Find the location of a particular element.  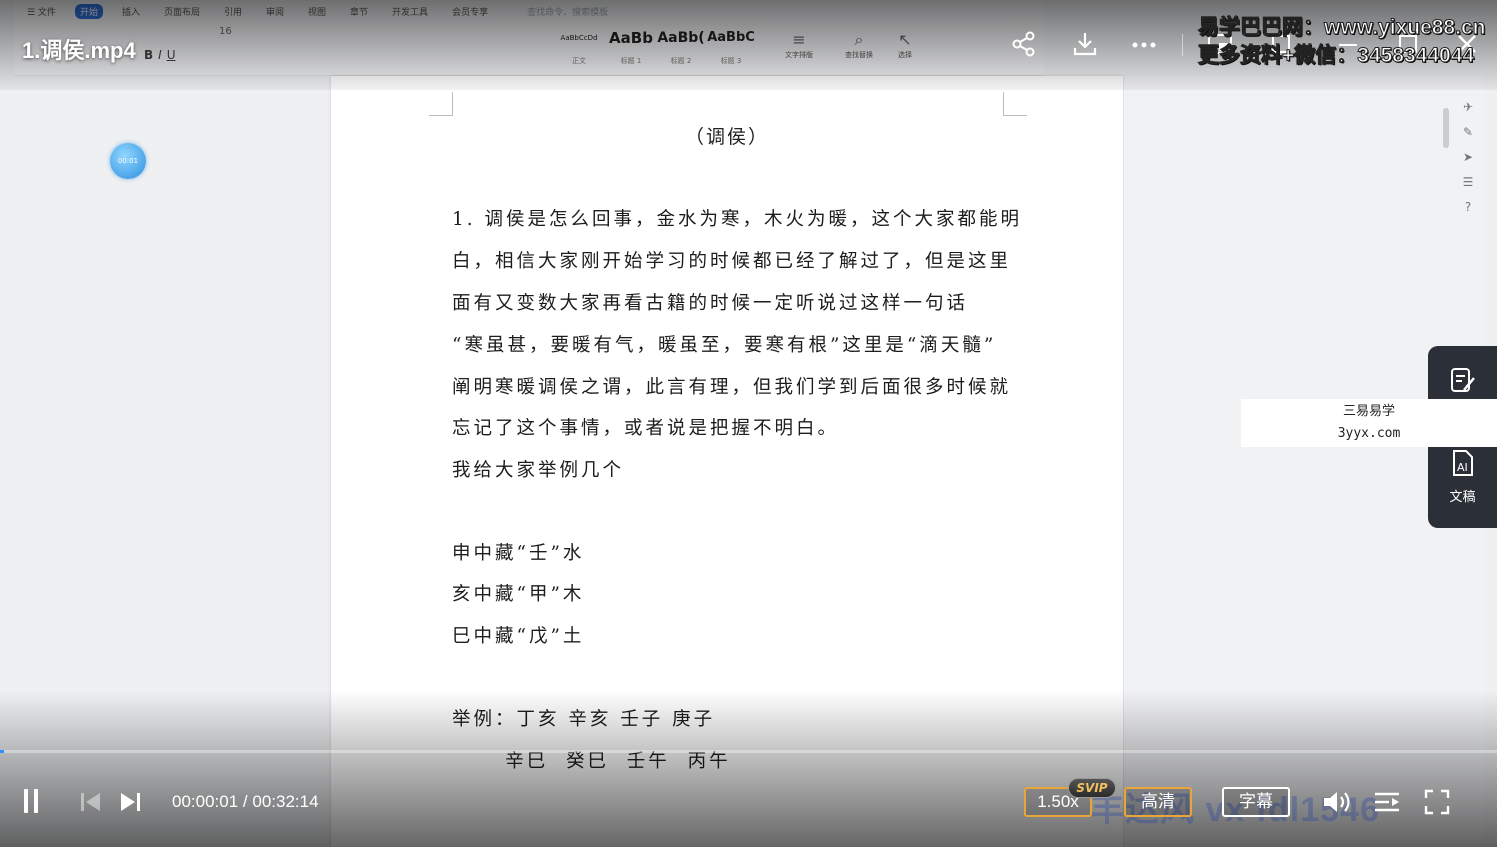

doc-line: 忘记了这个事情，或者说是把握不明白。 is located at coordinates (646, 428).